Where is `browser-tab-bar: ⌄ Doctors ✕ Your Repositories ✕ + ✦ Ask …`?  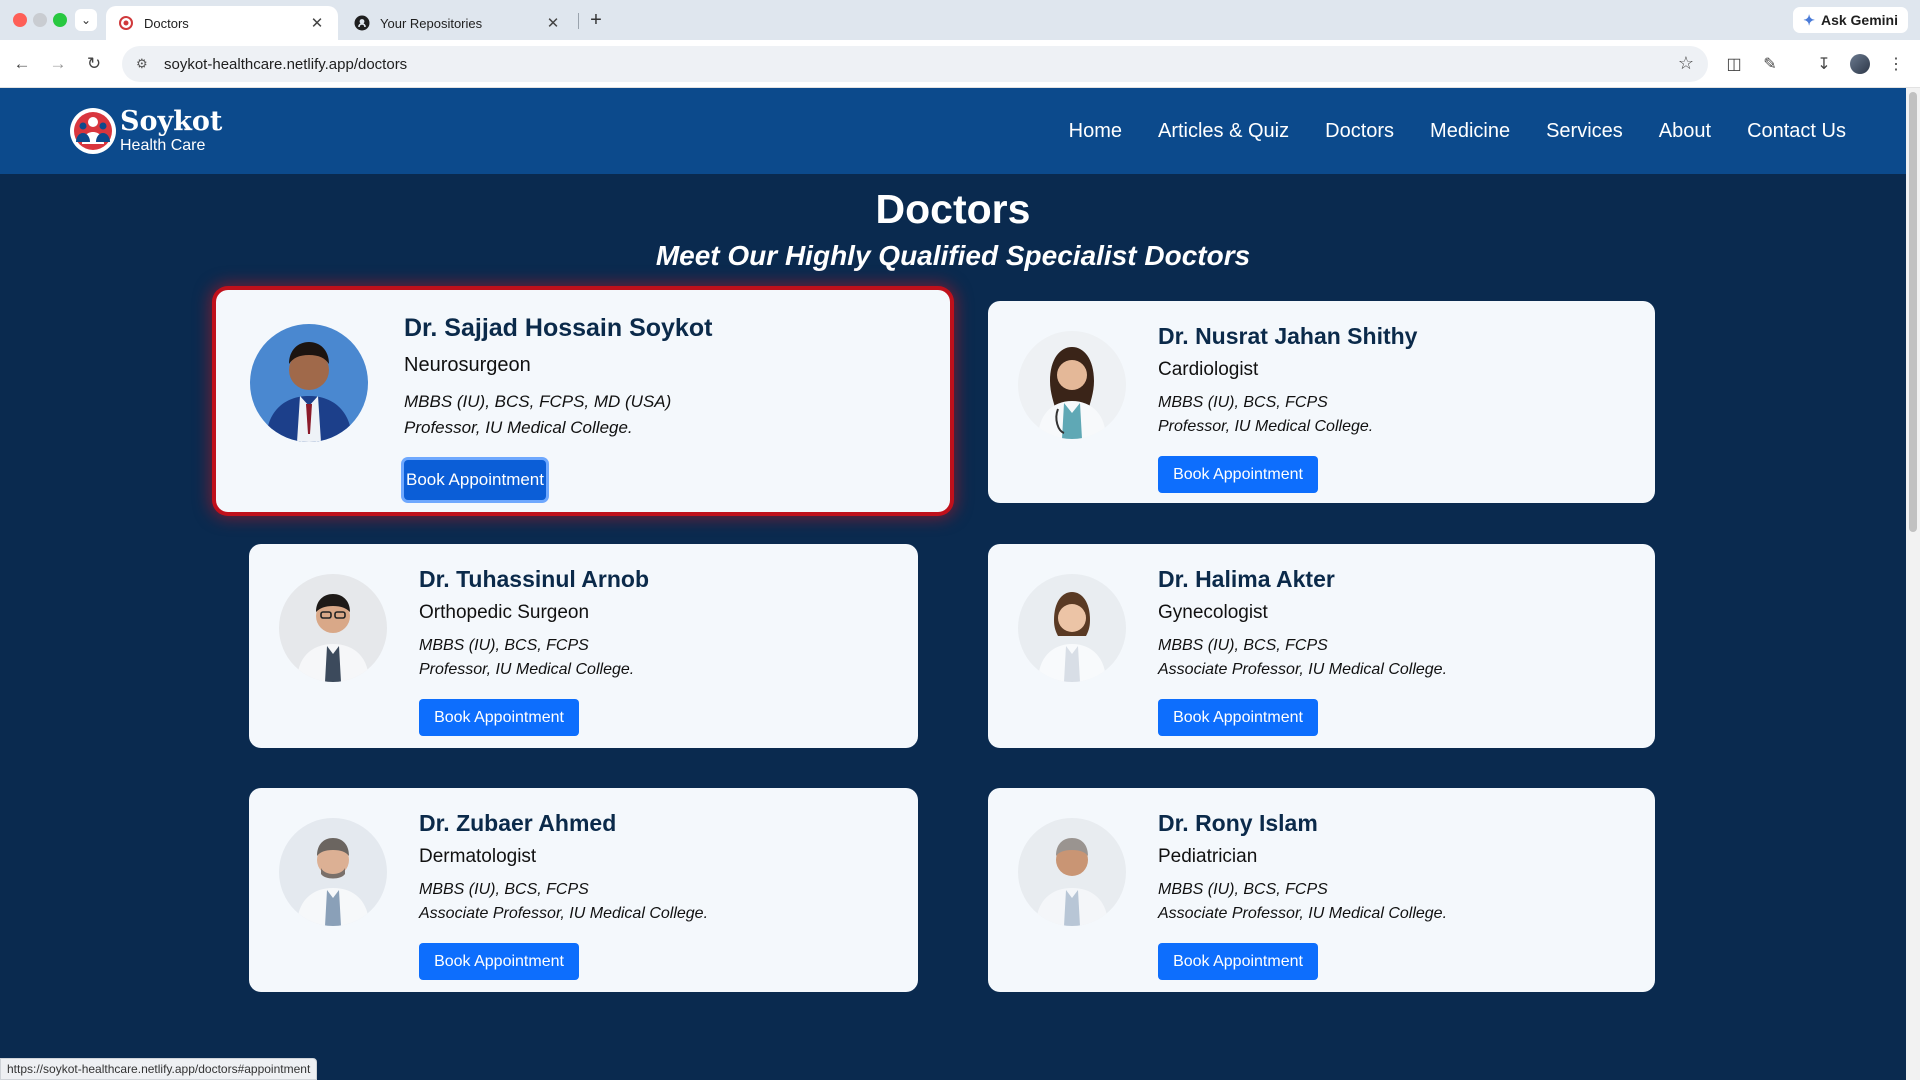 browser-tab-bar: ⌄ Doctors ✕ Your Repositories ✕ + ✦ Ask … is located at coordinates (960, 20).